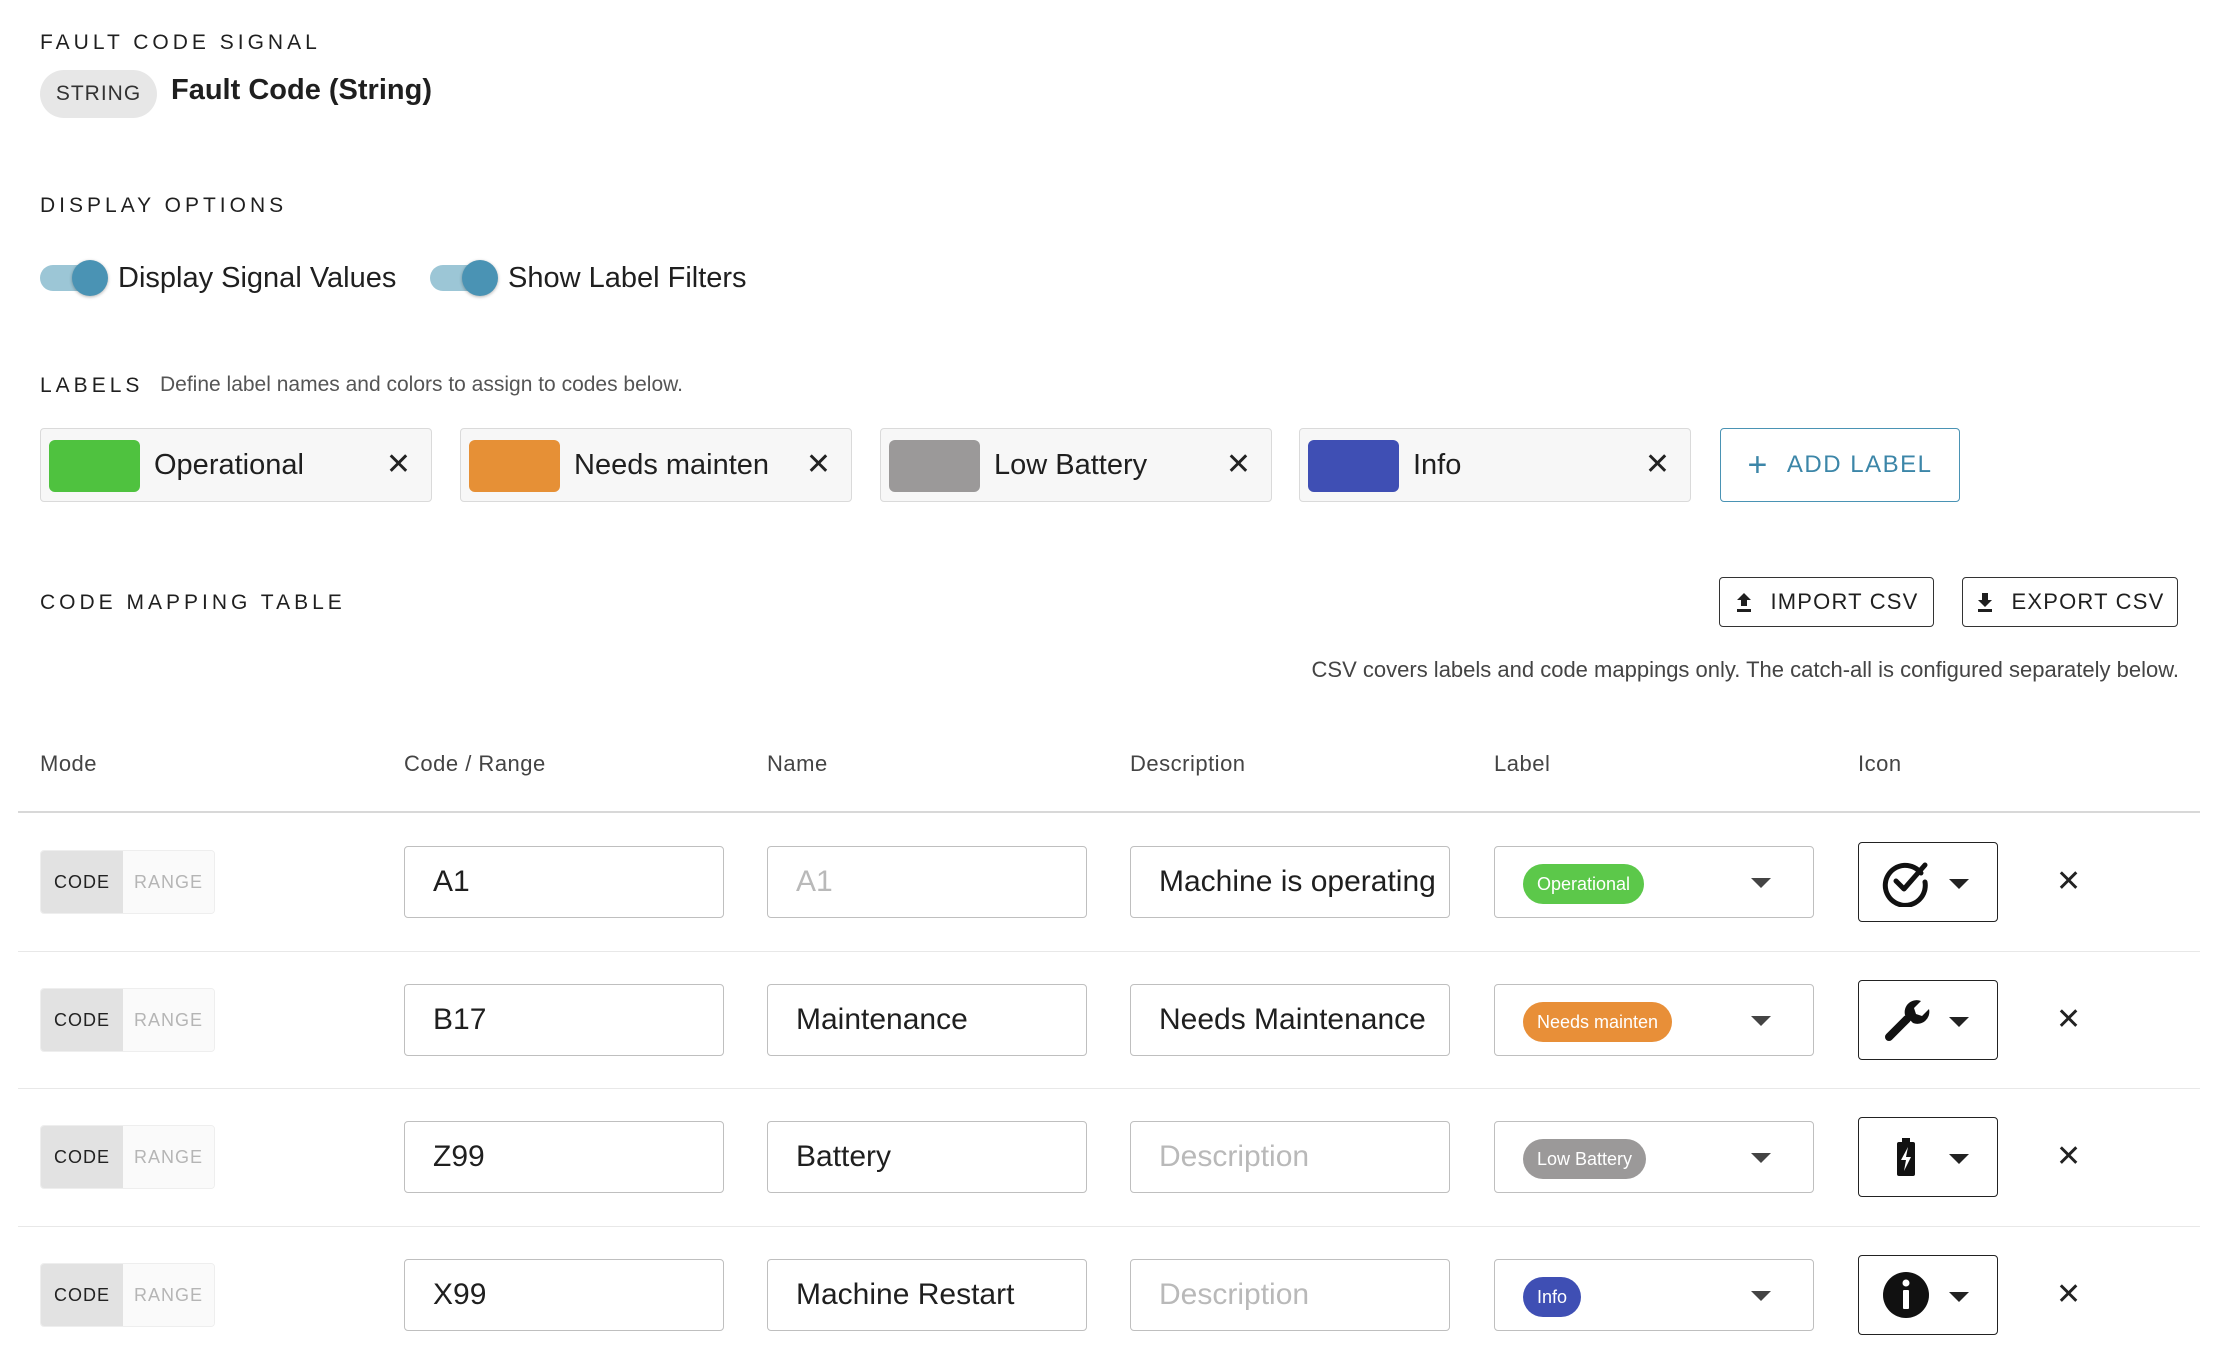 The width and height of the screenshot is (2234, 1348). Describe the element at coordinates (164, 205) in the screenshot. I see `display-options-heading: DISPLAY OPTIONS` at that location.